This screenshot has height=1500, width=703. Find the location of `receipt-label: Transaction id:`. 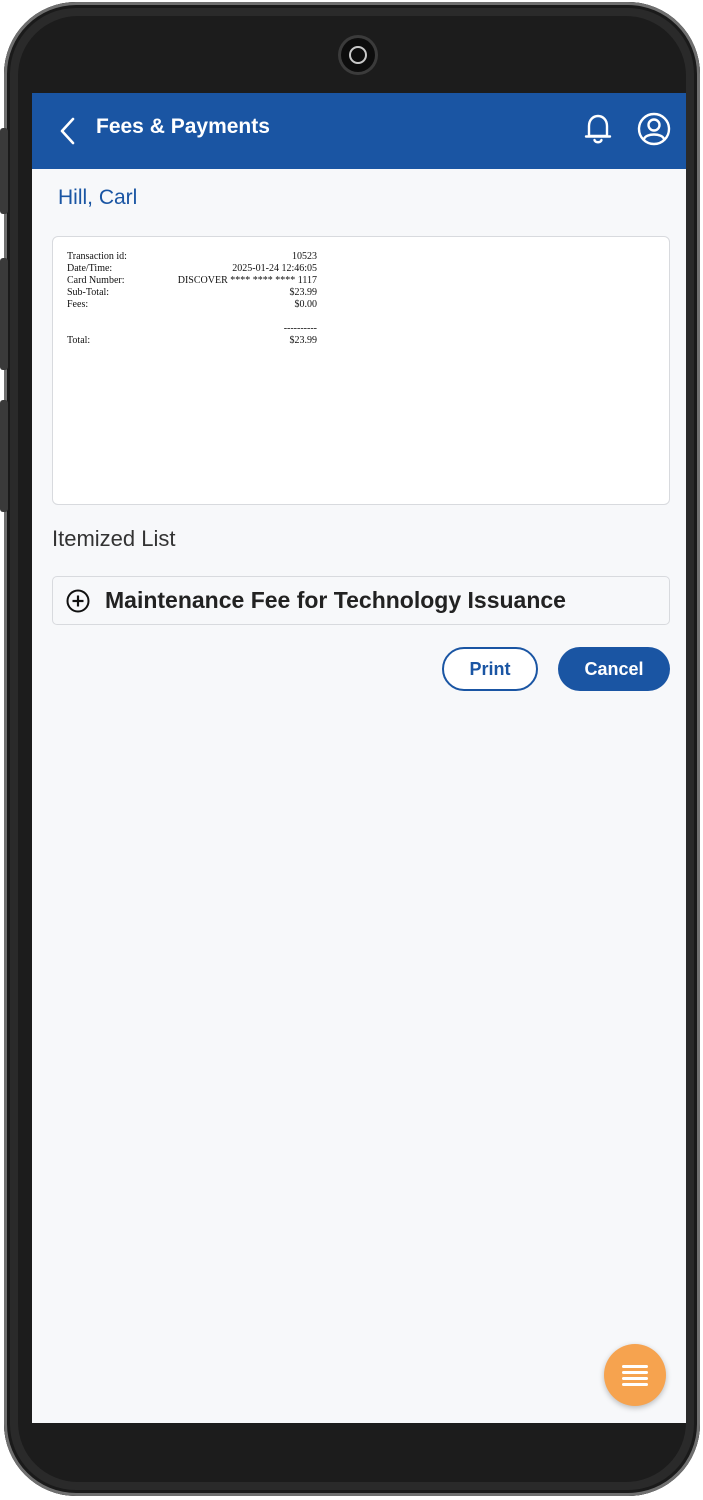

receipt-label: Transaction id: is located at coordinates (97, 256).